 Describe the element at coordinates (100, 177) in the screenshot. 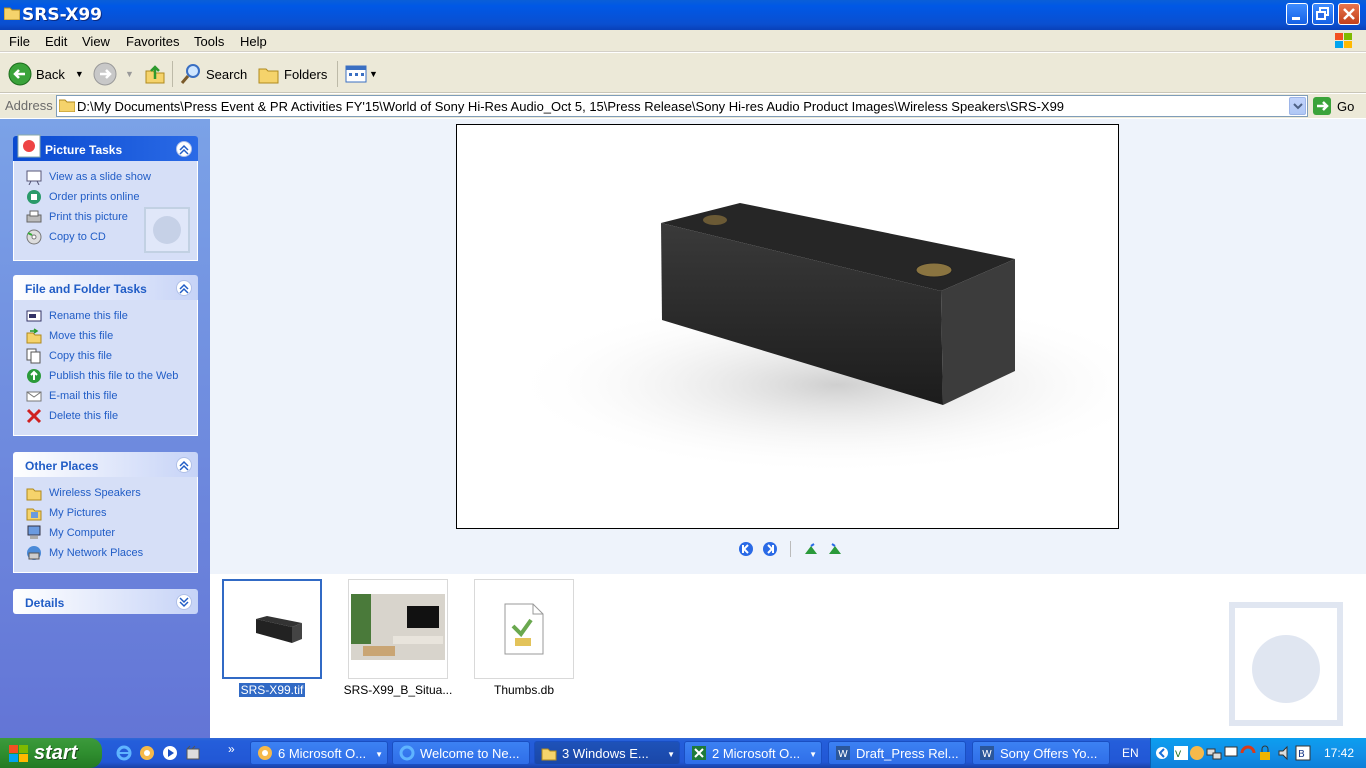

I see `task-label: View as a slide show` at that location.